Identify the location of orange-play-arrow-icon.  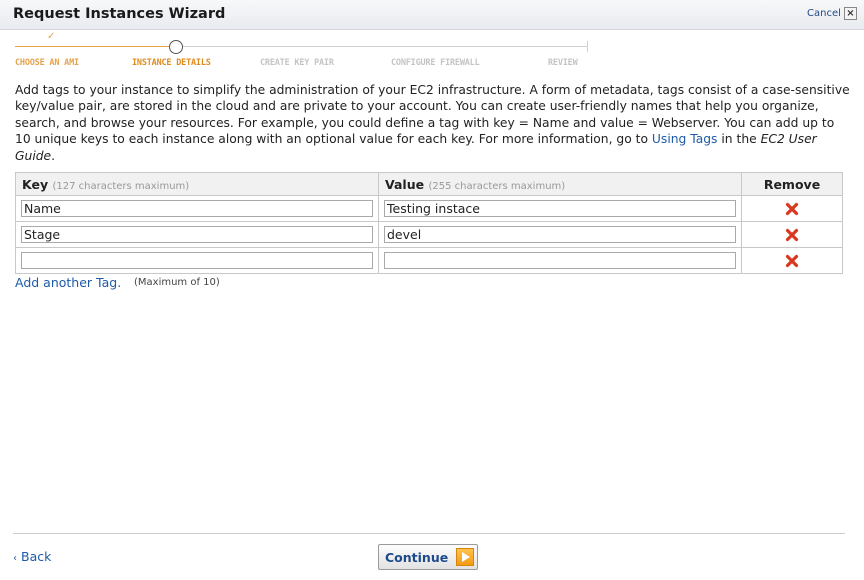
(465, 557).